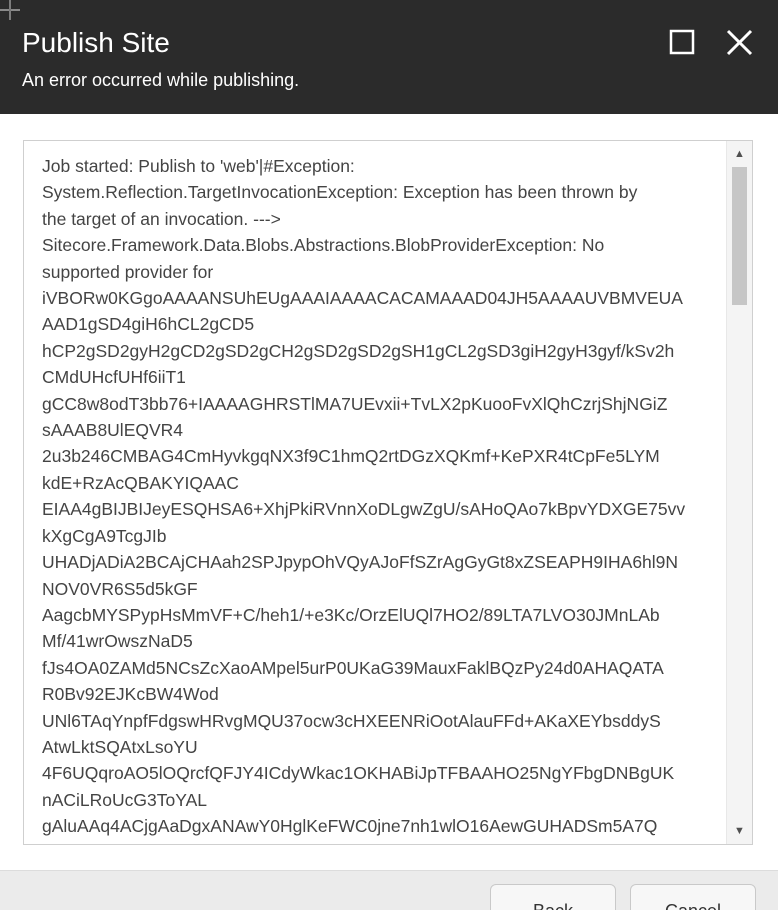 The width and height of the screenshot is (778, 910). Describe the element at coordinates (739, 831) in the screenshot. I see `scroll-down-arrow-icon: ▼` at that location.